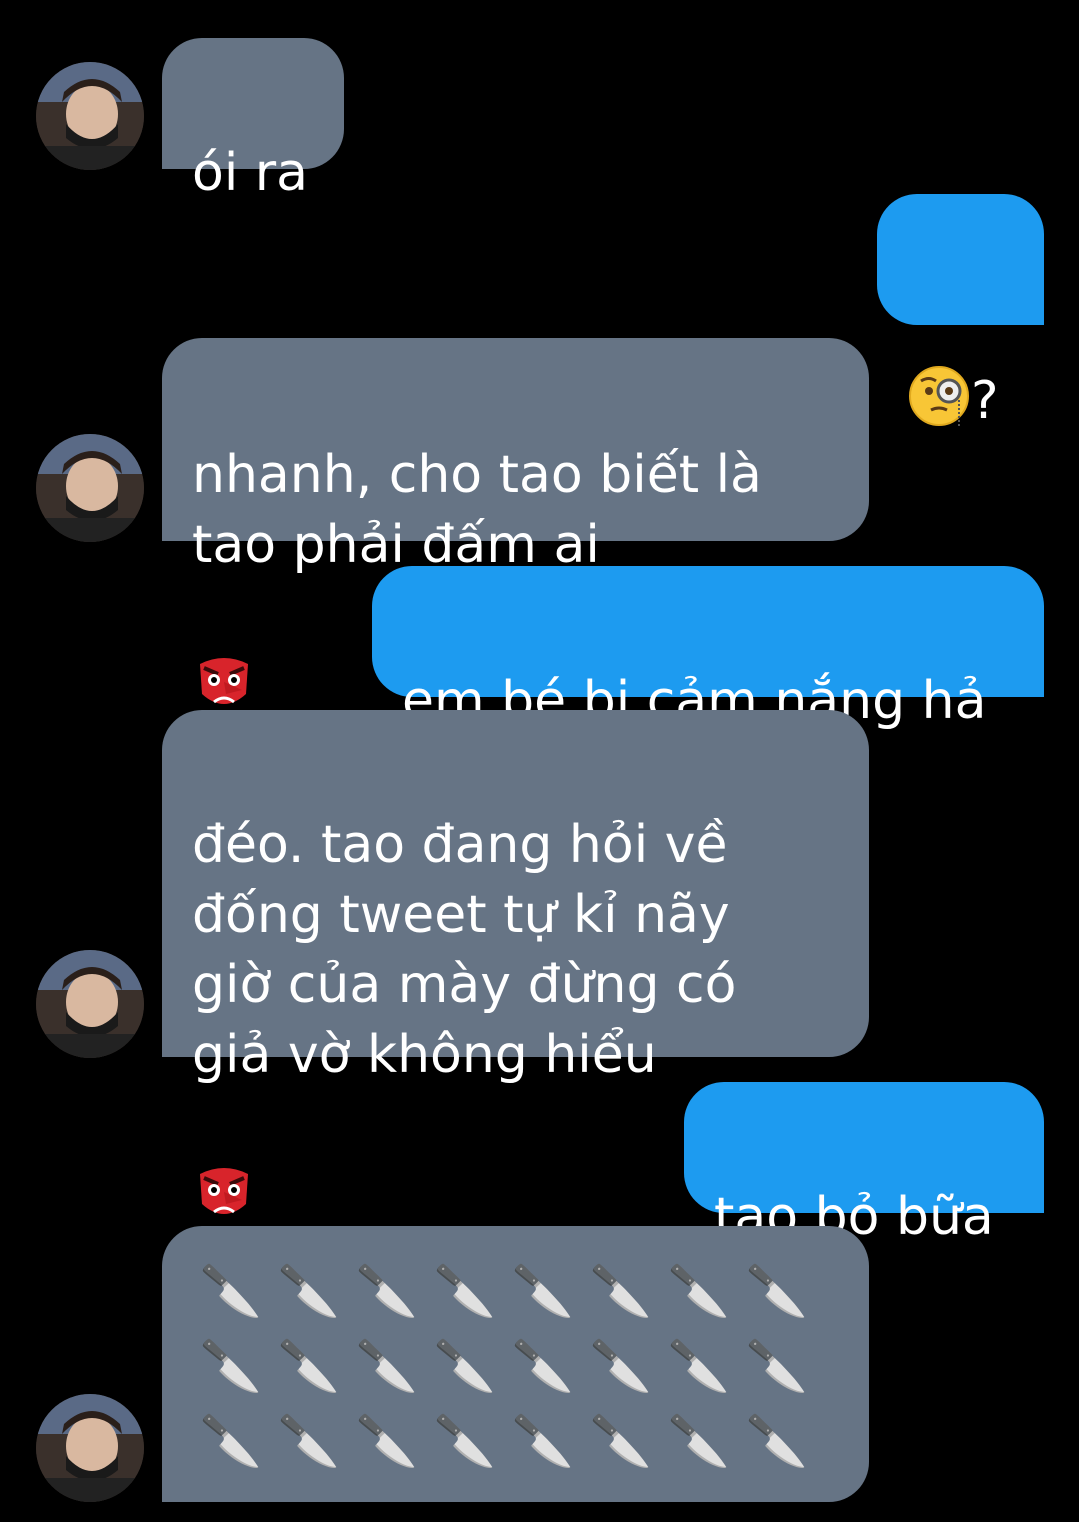 Image resolution: width=1079 pixels, height=1522 pixels. I want to click on message-bubble: em bé bị cảm nắng hả, so click(708, 648).